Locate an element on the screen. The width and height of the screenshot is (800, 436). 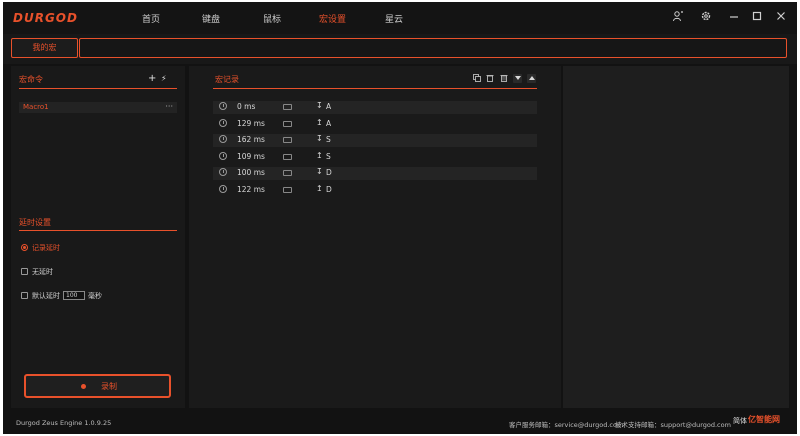
default-delay-input: 100 is located at coordinates (74, 295).